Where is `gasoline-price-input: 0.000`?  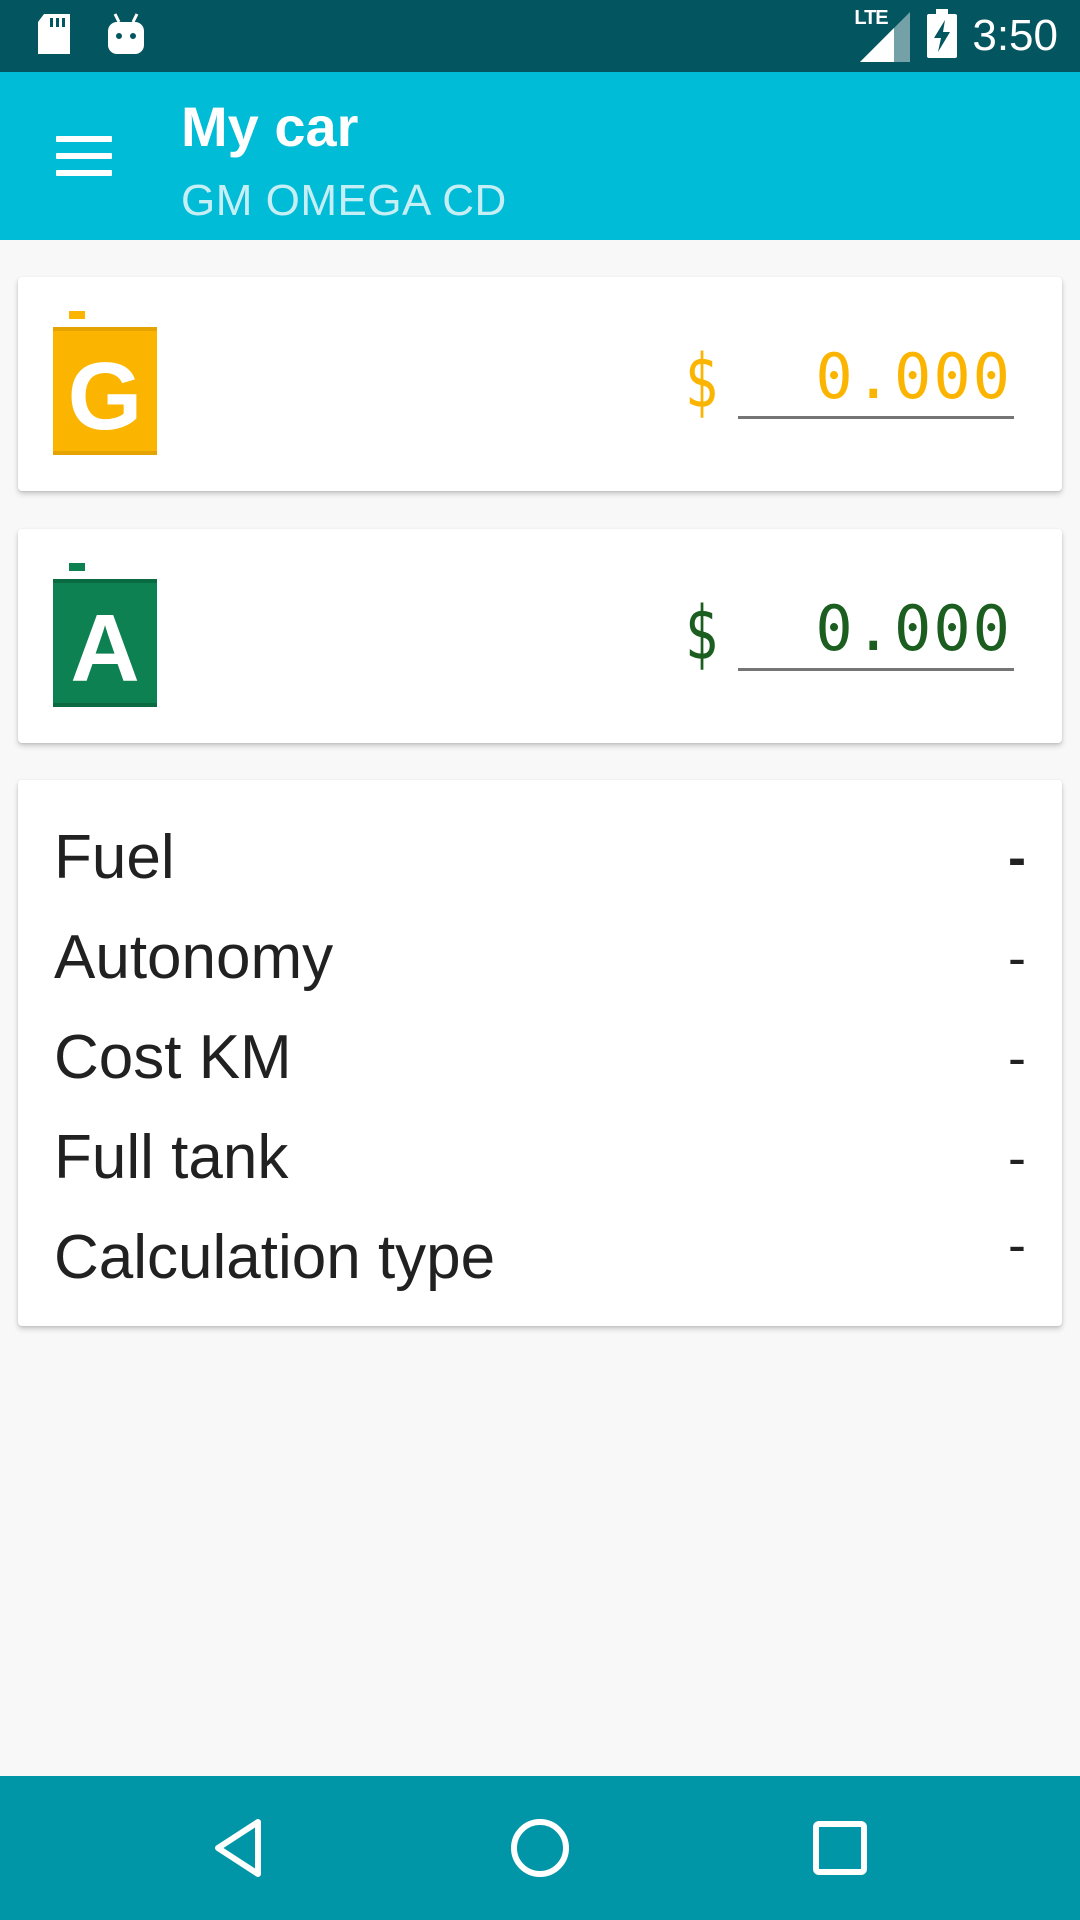 gasoline-price-input: 0.000 is located at coordinates (876, 382).